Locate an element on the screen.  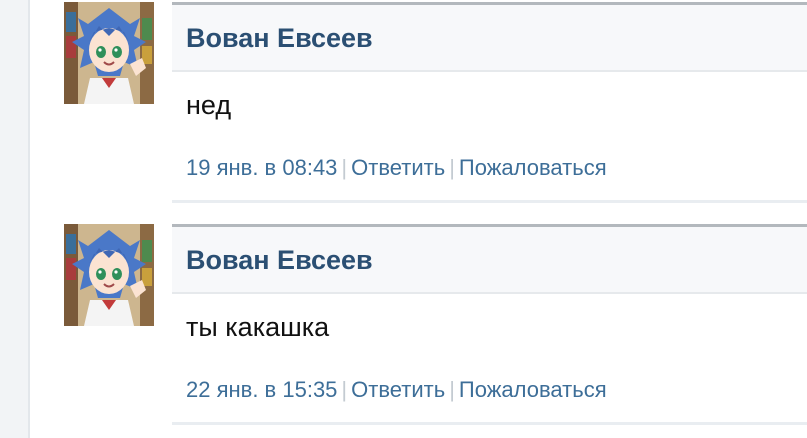
comment-date-link: 19 янв. в 08:43 is located at coordinates (261, 167).